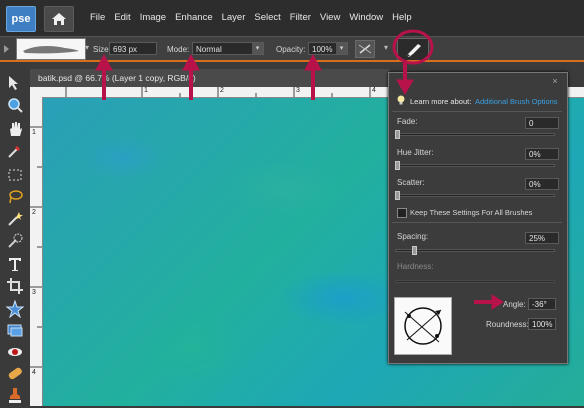  What do you see at coordinates (413, 47) in the screenshot?
I see `annotation-circle-brush` at bounding box center [413, 47].